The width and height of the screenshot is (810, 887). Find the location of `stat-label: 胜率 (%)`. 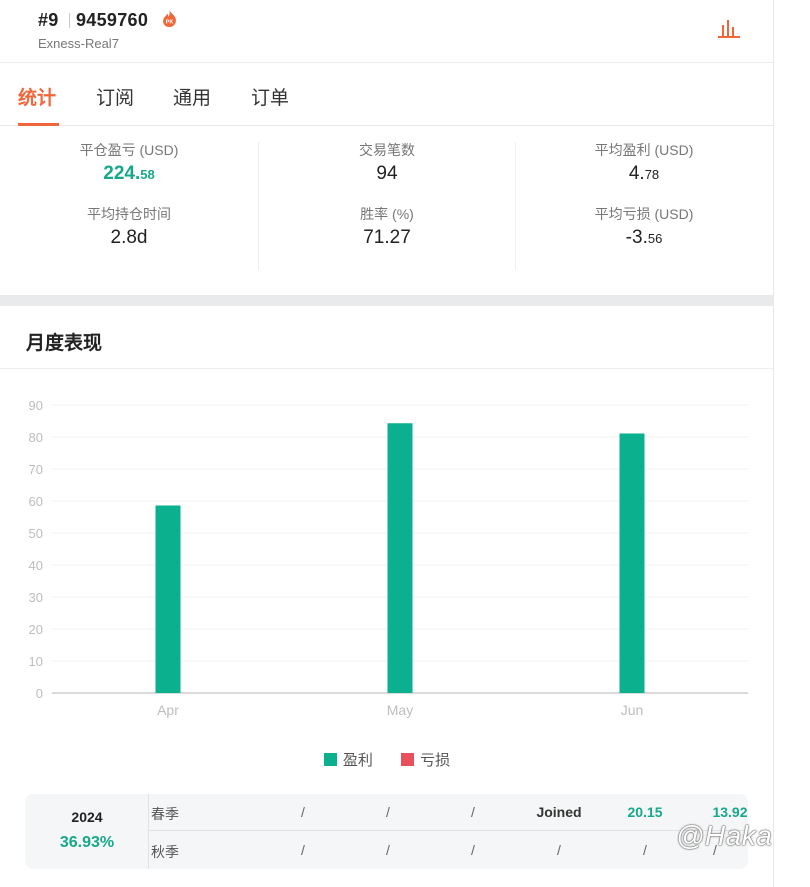

stat-label: 胜率 (%) is located at coordinates (387, 214).